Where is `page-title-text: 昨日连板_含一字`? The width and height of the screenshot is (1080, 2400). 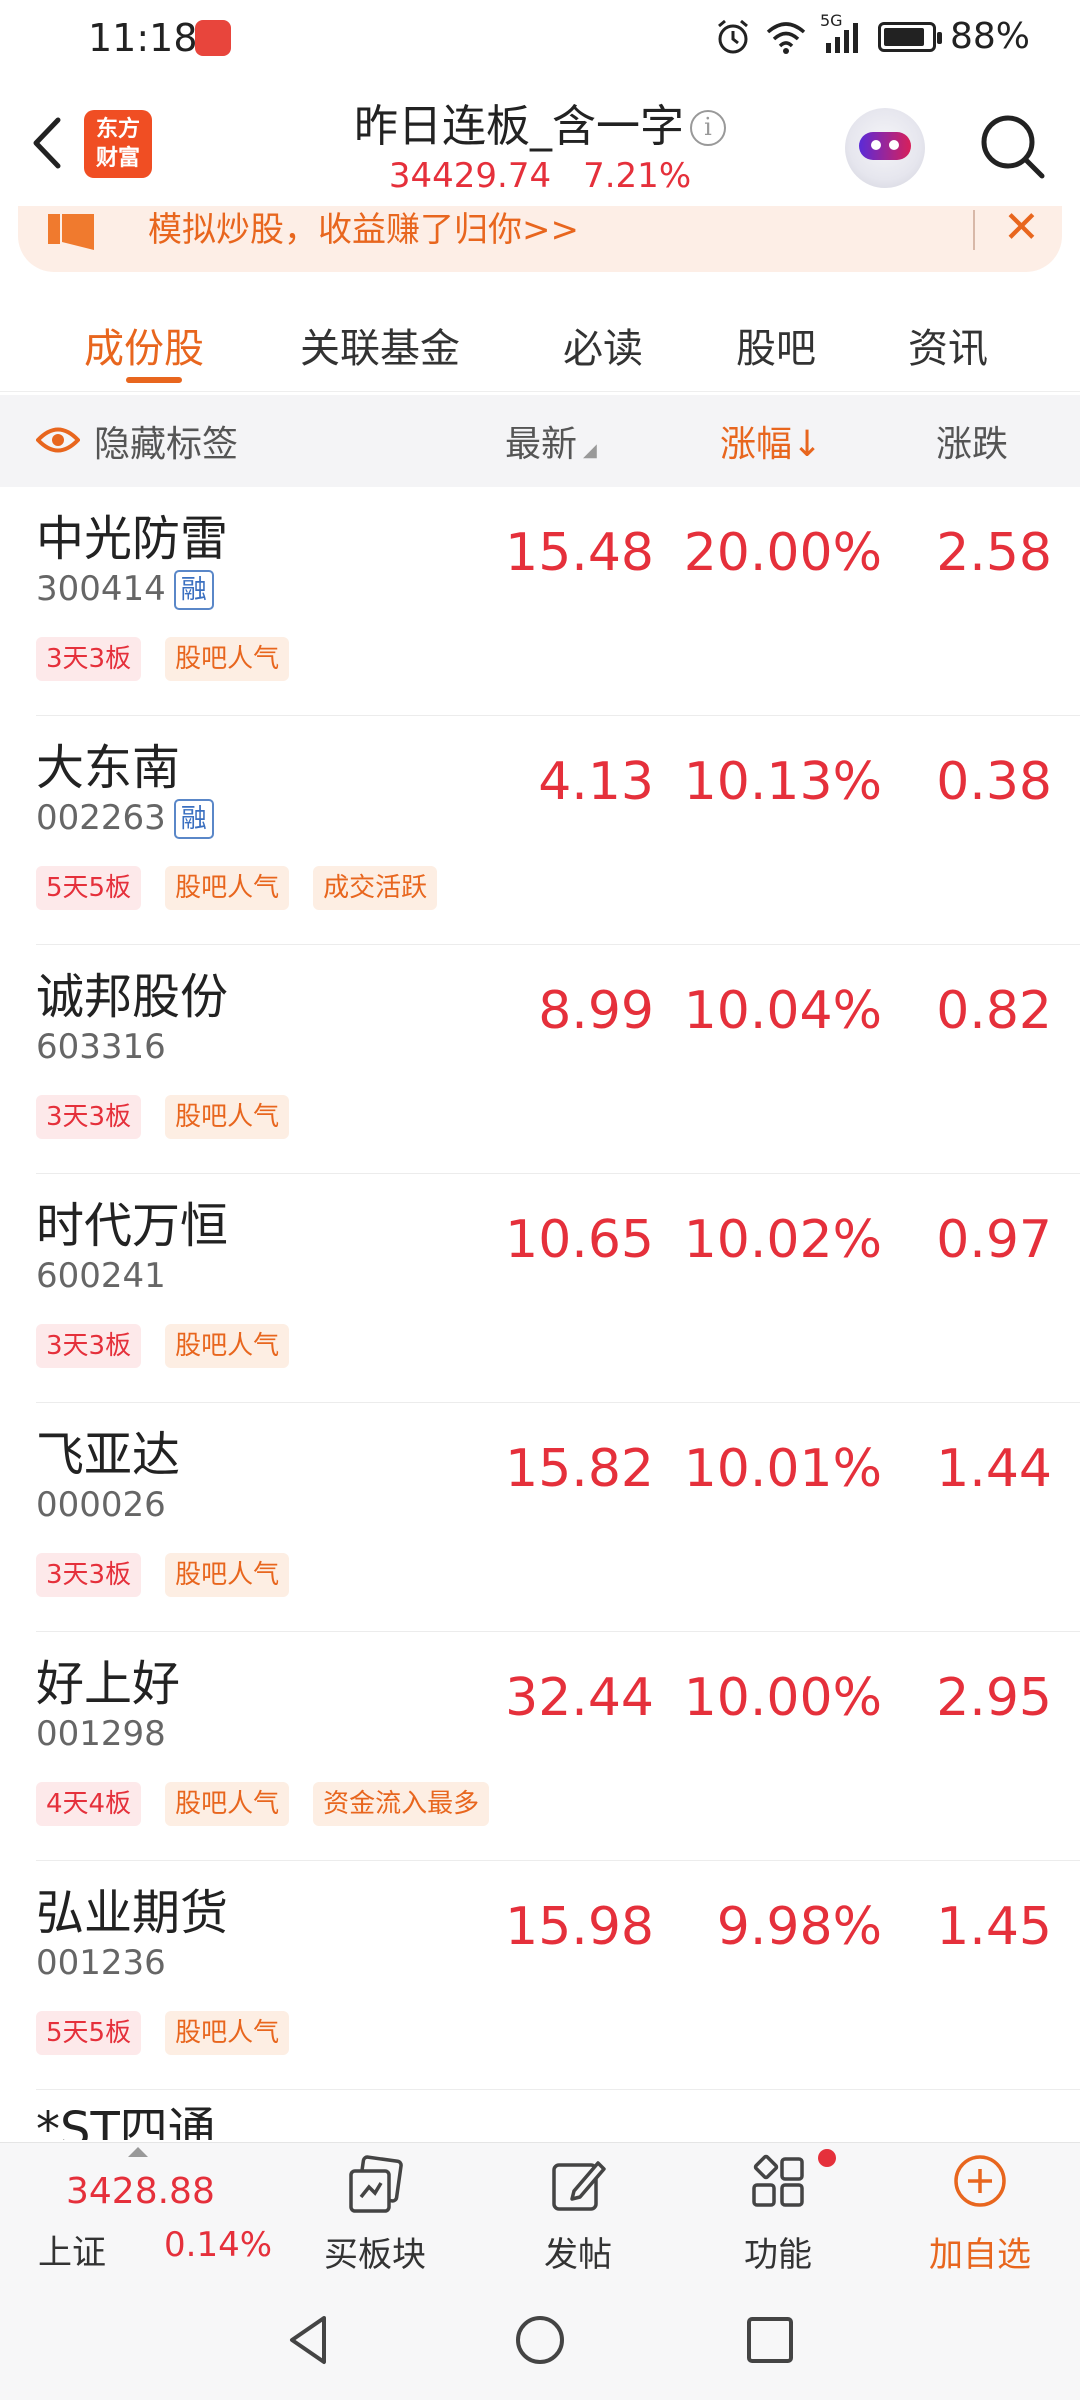 page-title-text: 昨日连板_含一字 is located at coordinates (519, 126).